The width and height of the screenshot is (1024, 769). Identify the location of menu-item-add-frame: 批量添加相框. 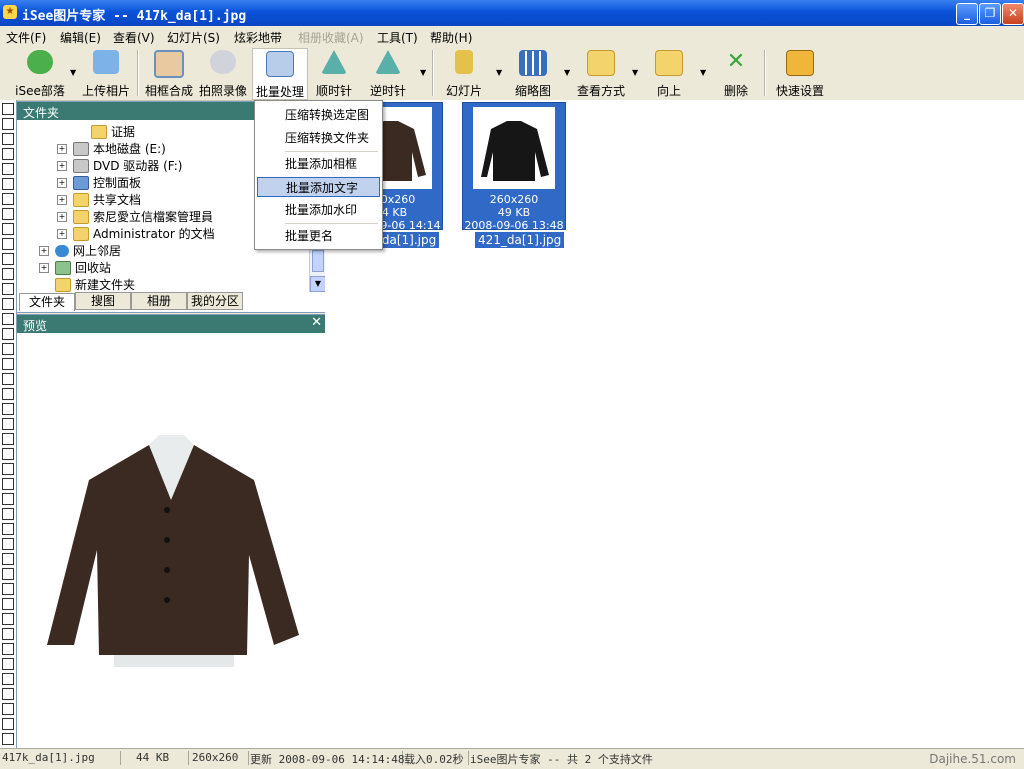
(318, 164).